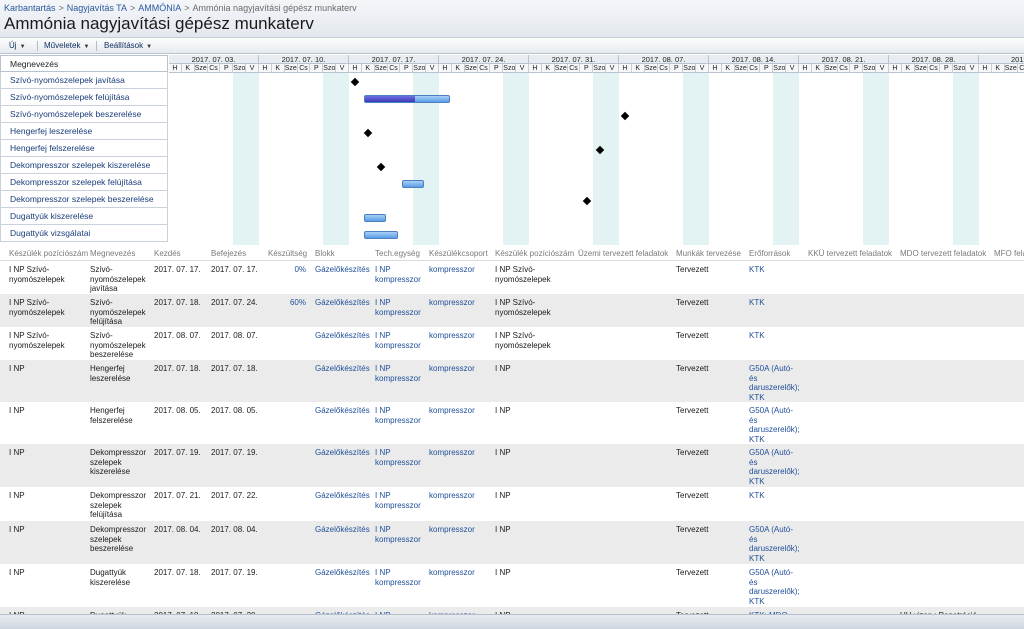 The image size is (1024, 629). I want to click on timeline-week-label: 2017. 07. 03., so click(214, 59).